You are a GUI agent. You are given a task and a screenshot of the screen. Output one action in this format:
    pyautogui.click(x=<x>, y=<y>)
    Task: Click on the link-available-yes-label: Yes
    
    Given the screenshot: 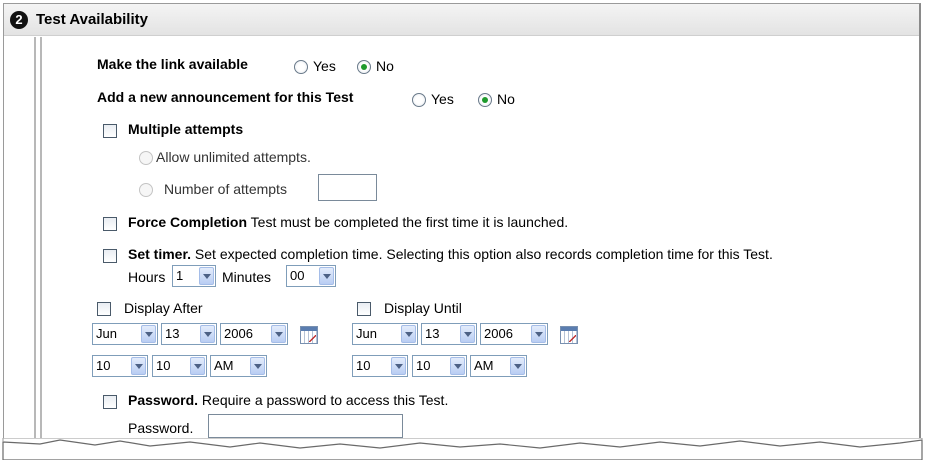 What is the action you would take?
    pyautogui.click(x=324, y=66)
    